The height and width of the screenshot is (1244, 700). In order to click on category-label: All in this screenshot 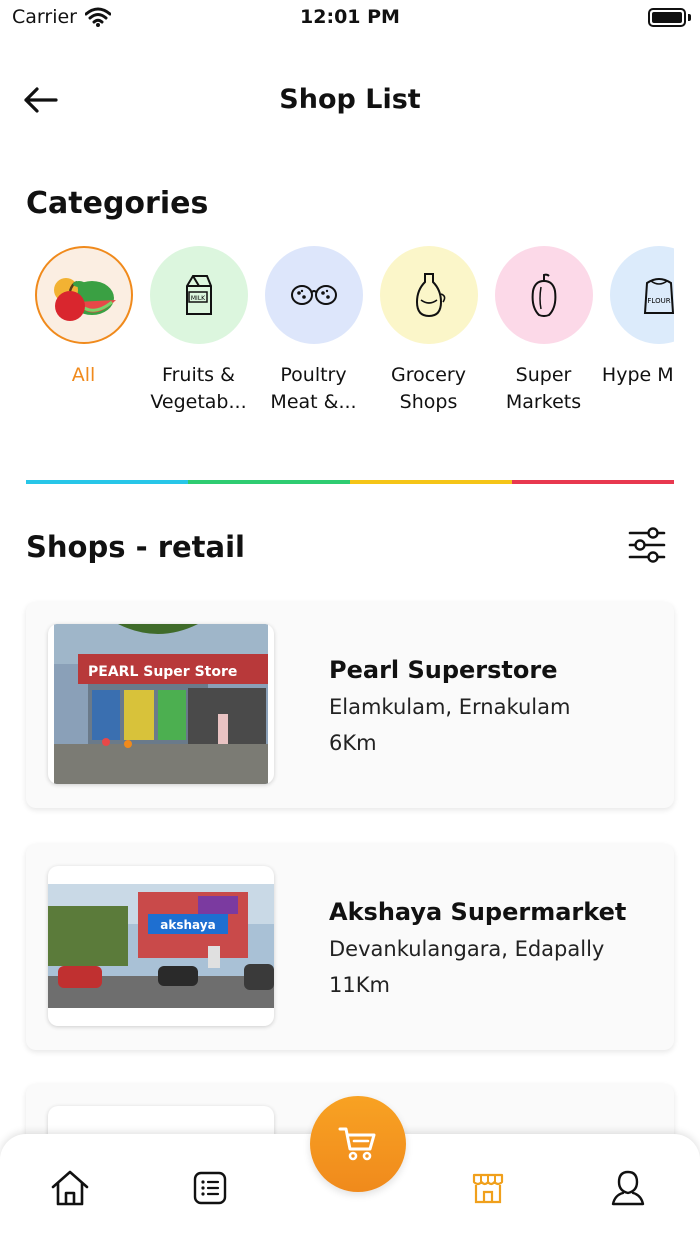, I will do `click(83, 375)`.